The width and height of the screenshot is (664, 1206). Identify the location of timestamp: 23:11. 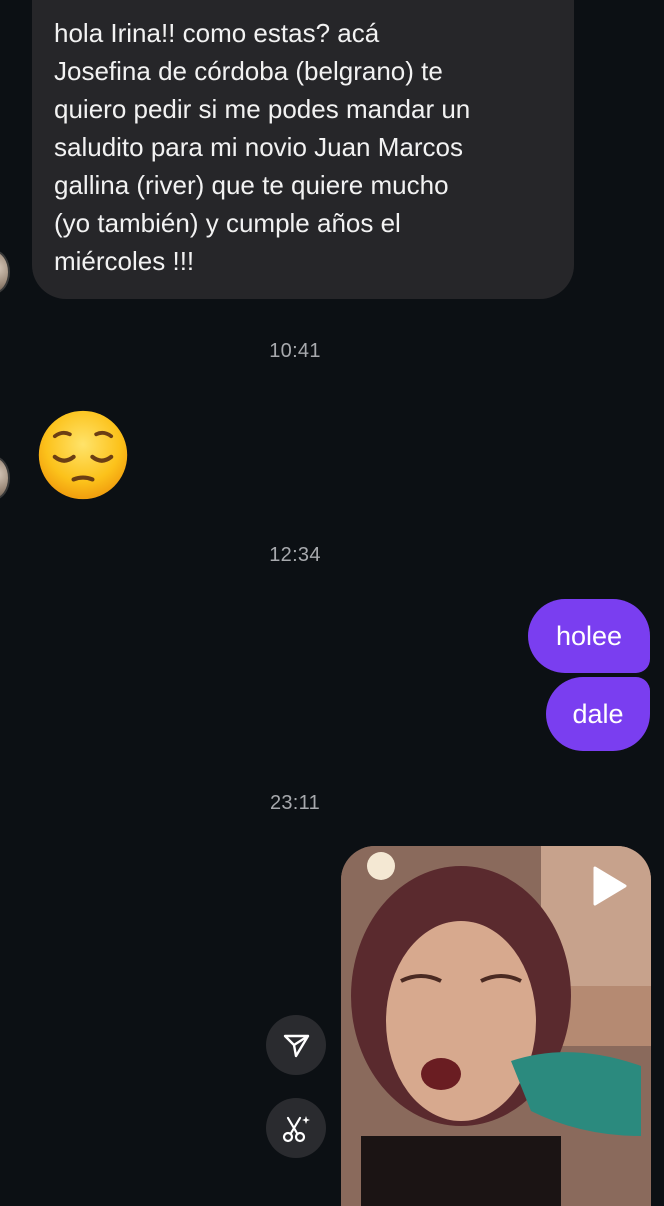
(295, 803).